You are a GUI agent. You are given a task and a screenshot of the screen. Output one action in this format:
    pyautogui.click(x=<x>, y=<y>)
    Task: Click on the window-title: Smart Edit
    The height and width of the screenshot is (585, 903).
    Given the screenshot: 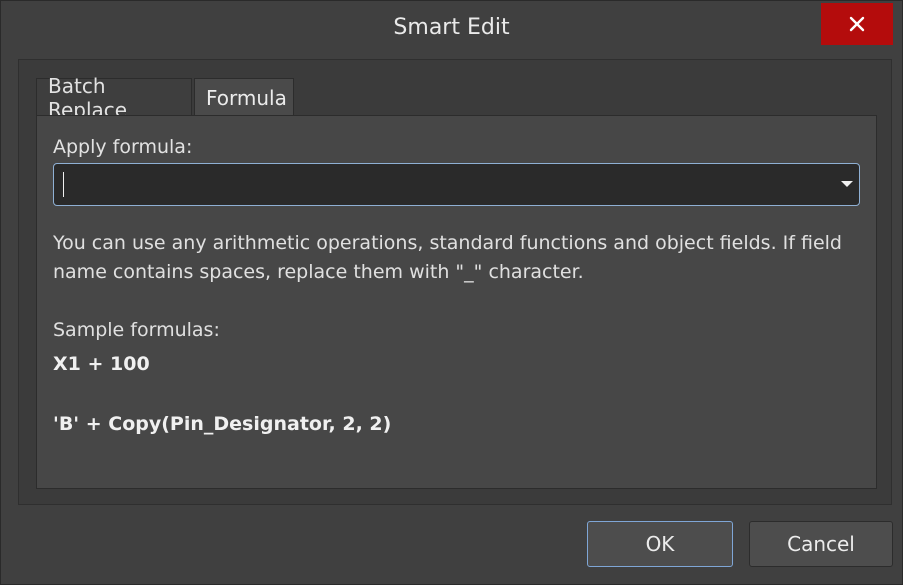 What is the action you would take?
    pyautogui.click(x=451, y=27)
    